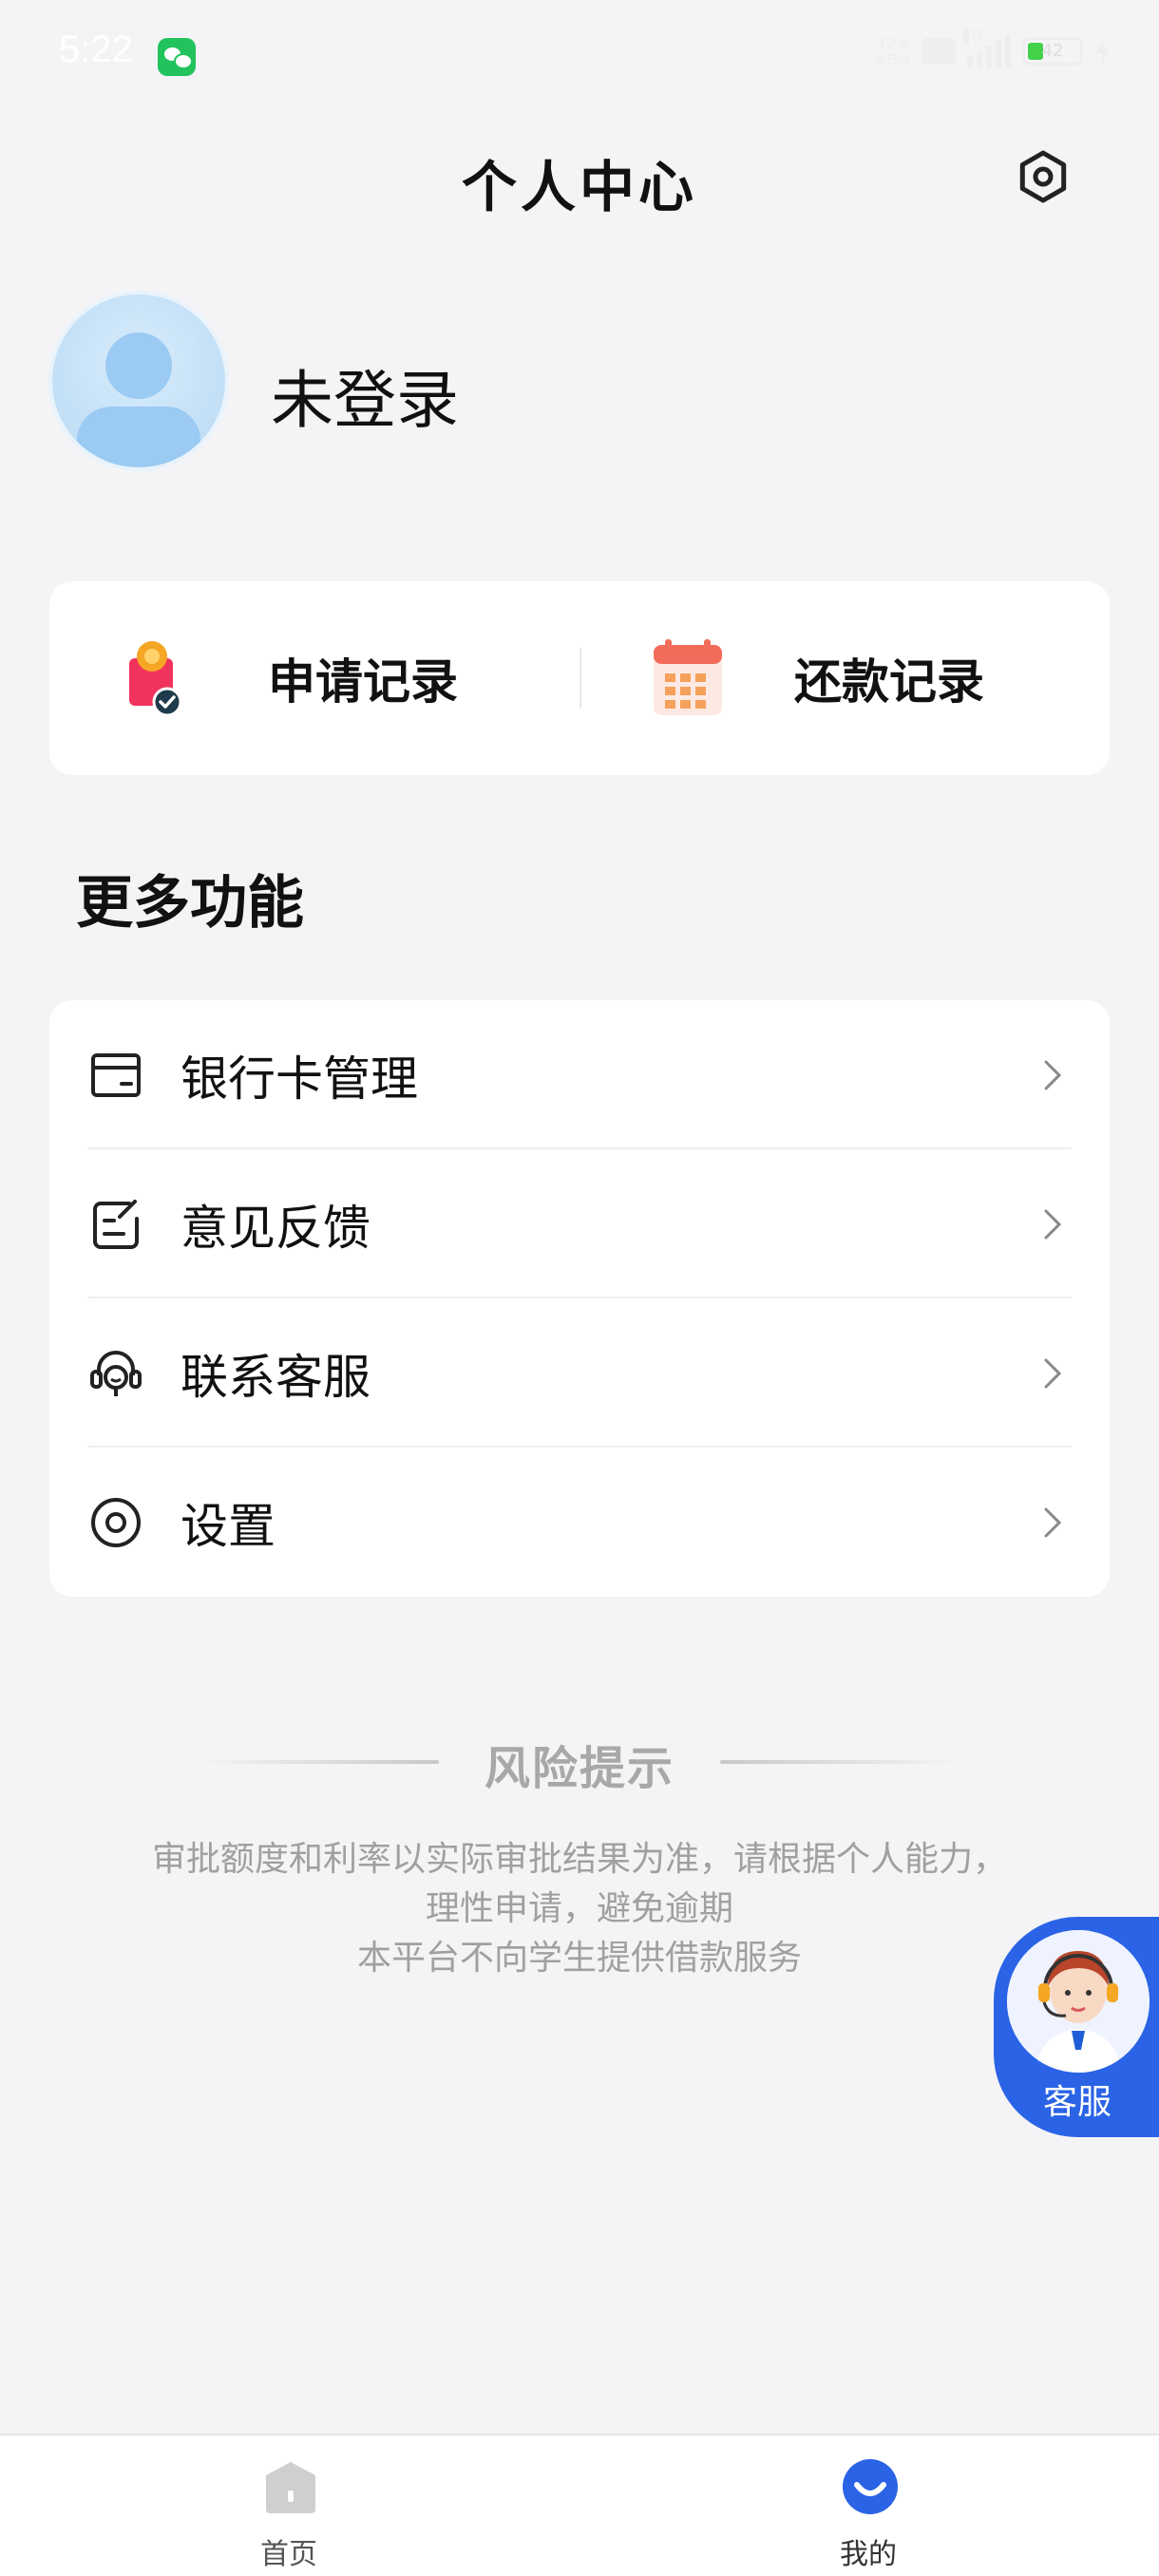  I want to click on repay-records-button: 还款记录, so click(817, 678).